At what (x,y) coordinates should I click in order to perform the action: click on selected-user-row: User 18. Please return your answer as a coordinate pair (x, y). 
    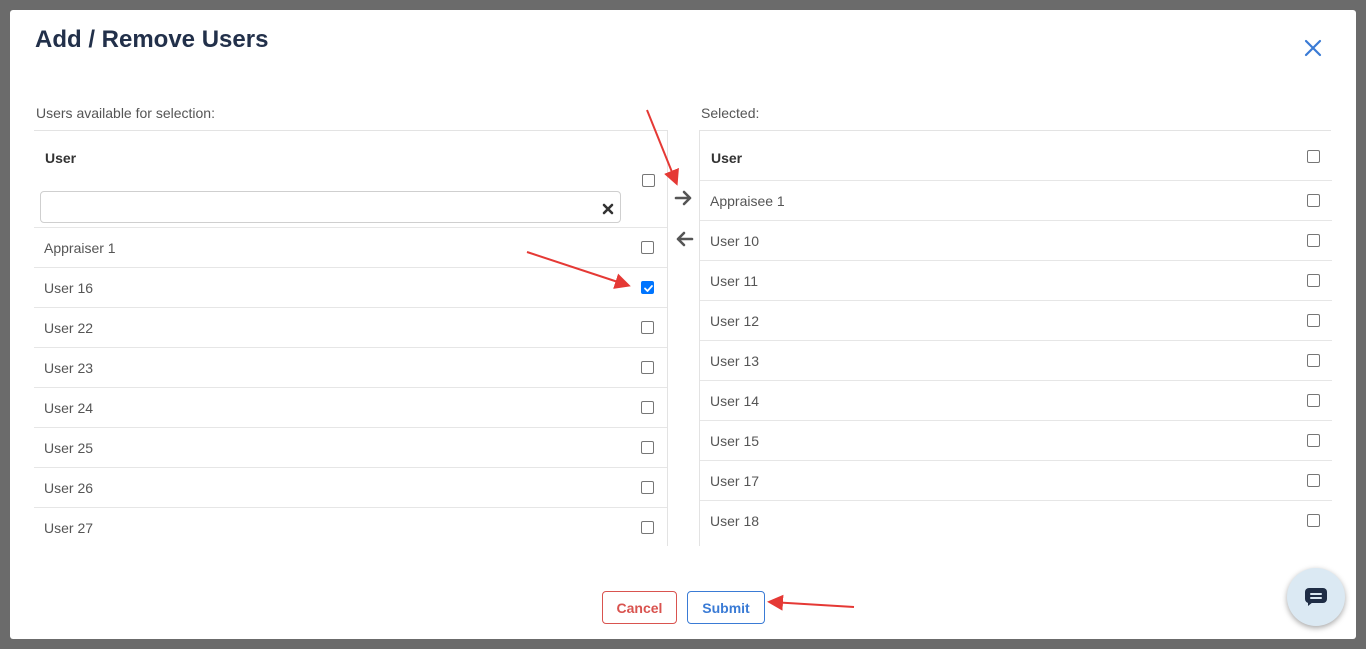
    Looking at the image, I should click on (1016, 520).